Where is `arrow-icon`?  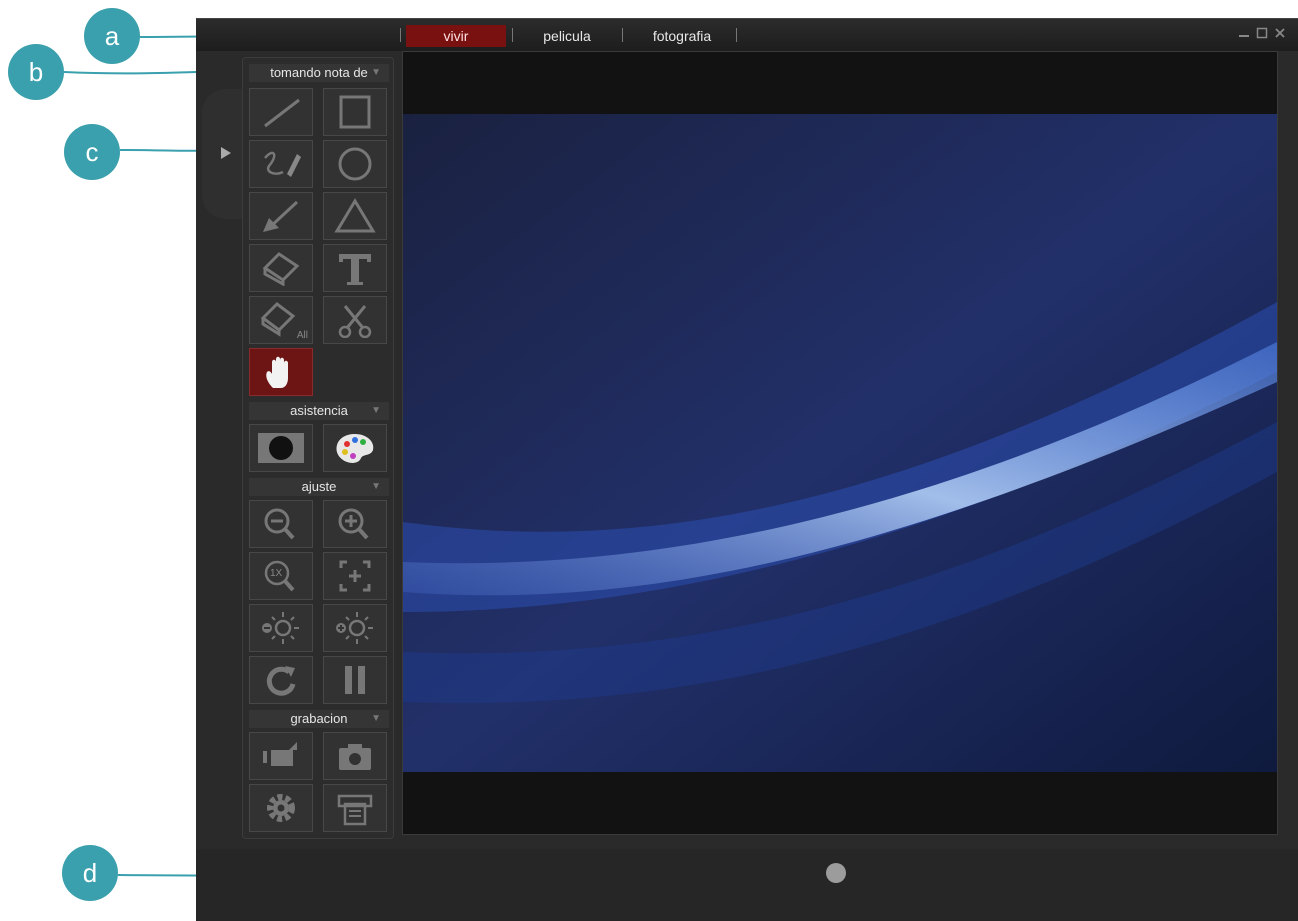
arrow-icon is located at coordinates (281, 216).